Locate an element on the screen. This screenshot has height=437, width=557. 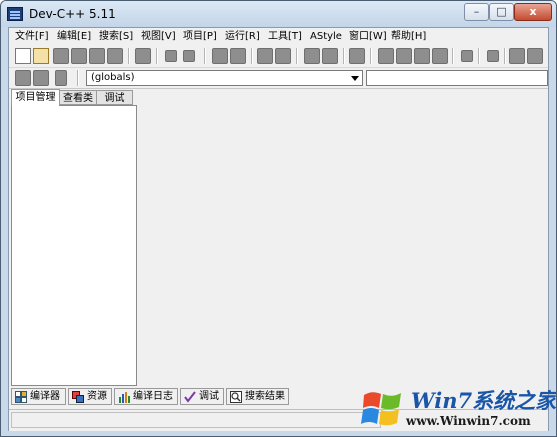
secondary-toolbar: (globals) is located at coordinates (278, 78).